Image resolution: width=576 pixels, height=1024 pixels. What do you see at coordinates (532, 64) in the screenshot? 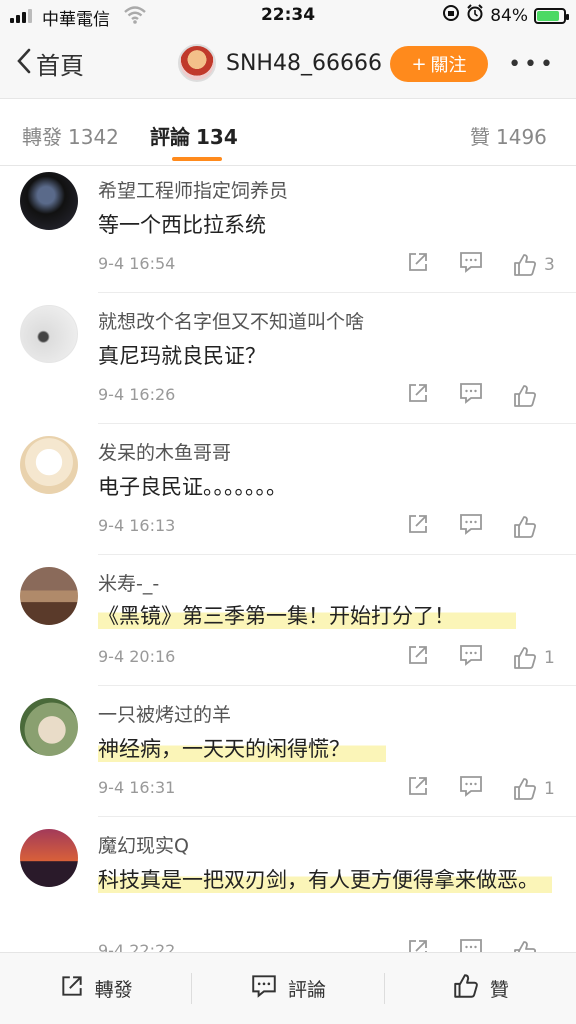
I see `more-icon: •••` at bounding box center [532, 64].